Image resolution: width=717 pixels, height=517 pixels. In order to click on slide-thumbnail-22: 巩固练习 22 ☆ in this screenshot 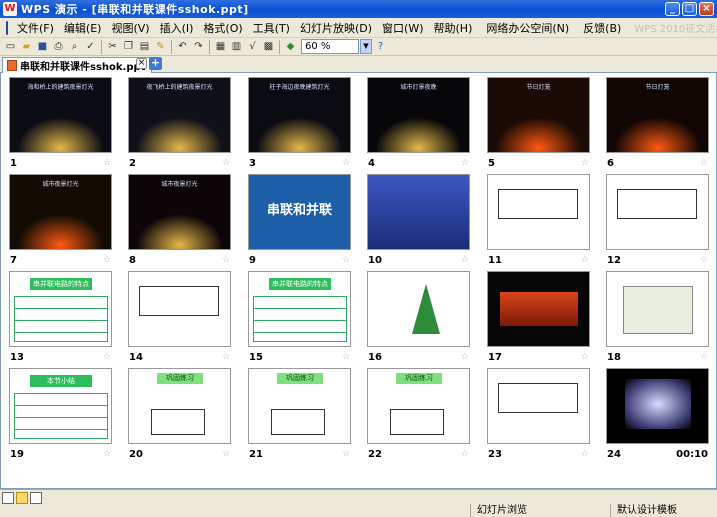, I will do `click(418, 414)`.